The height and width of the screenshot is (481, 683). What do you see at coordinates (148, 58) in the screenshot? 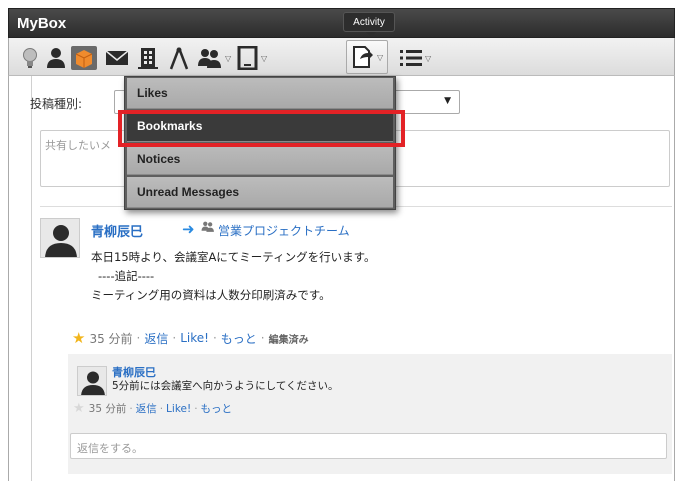
I see `building-icon` at bounding box center [148, 58].